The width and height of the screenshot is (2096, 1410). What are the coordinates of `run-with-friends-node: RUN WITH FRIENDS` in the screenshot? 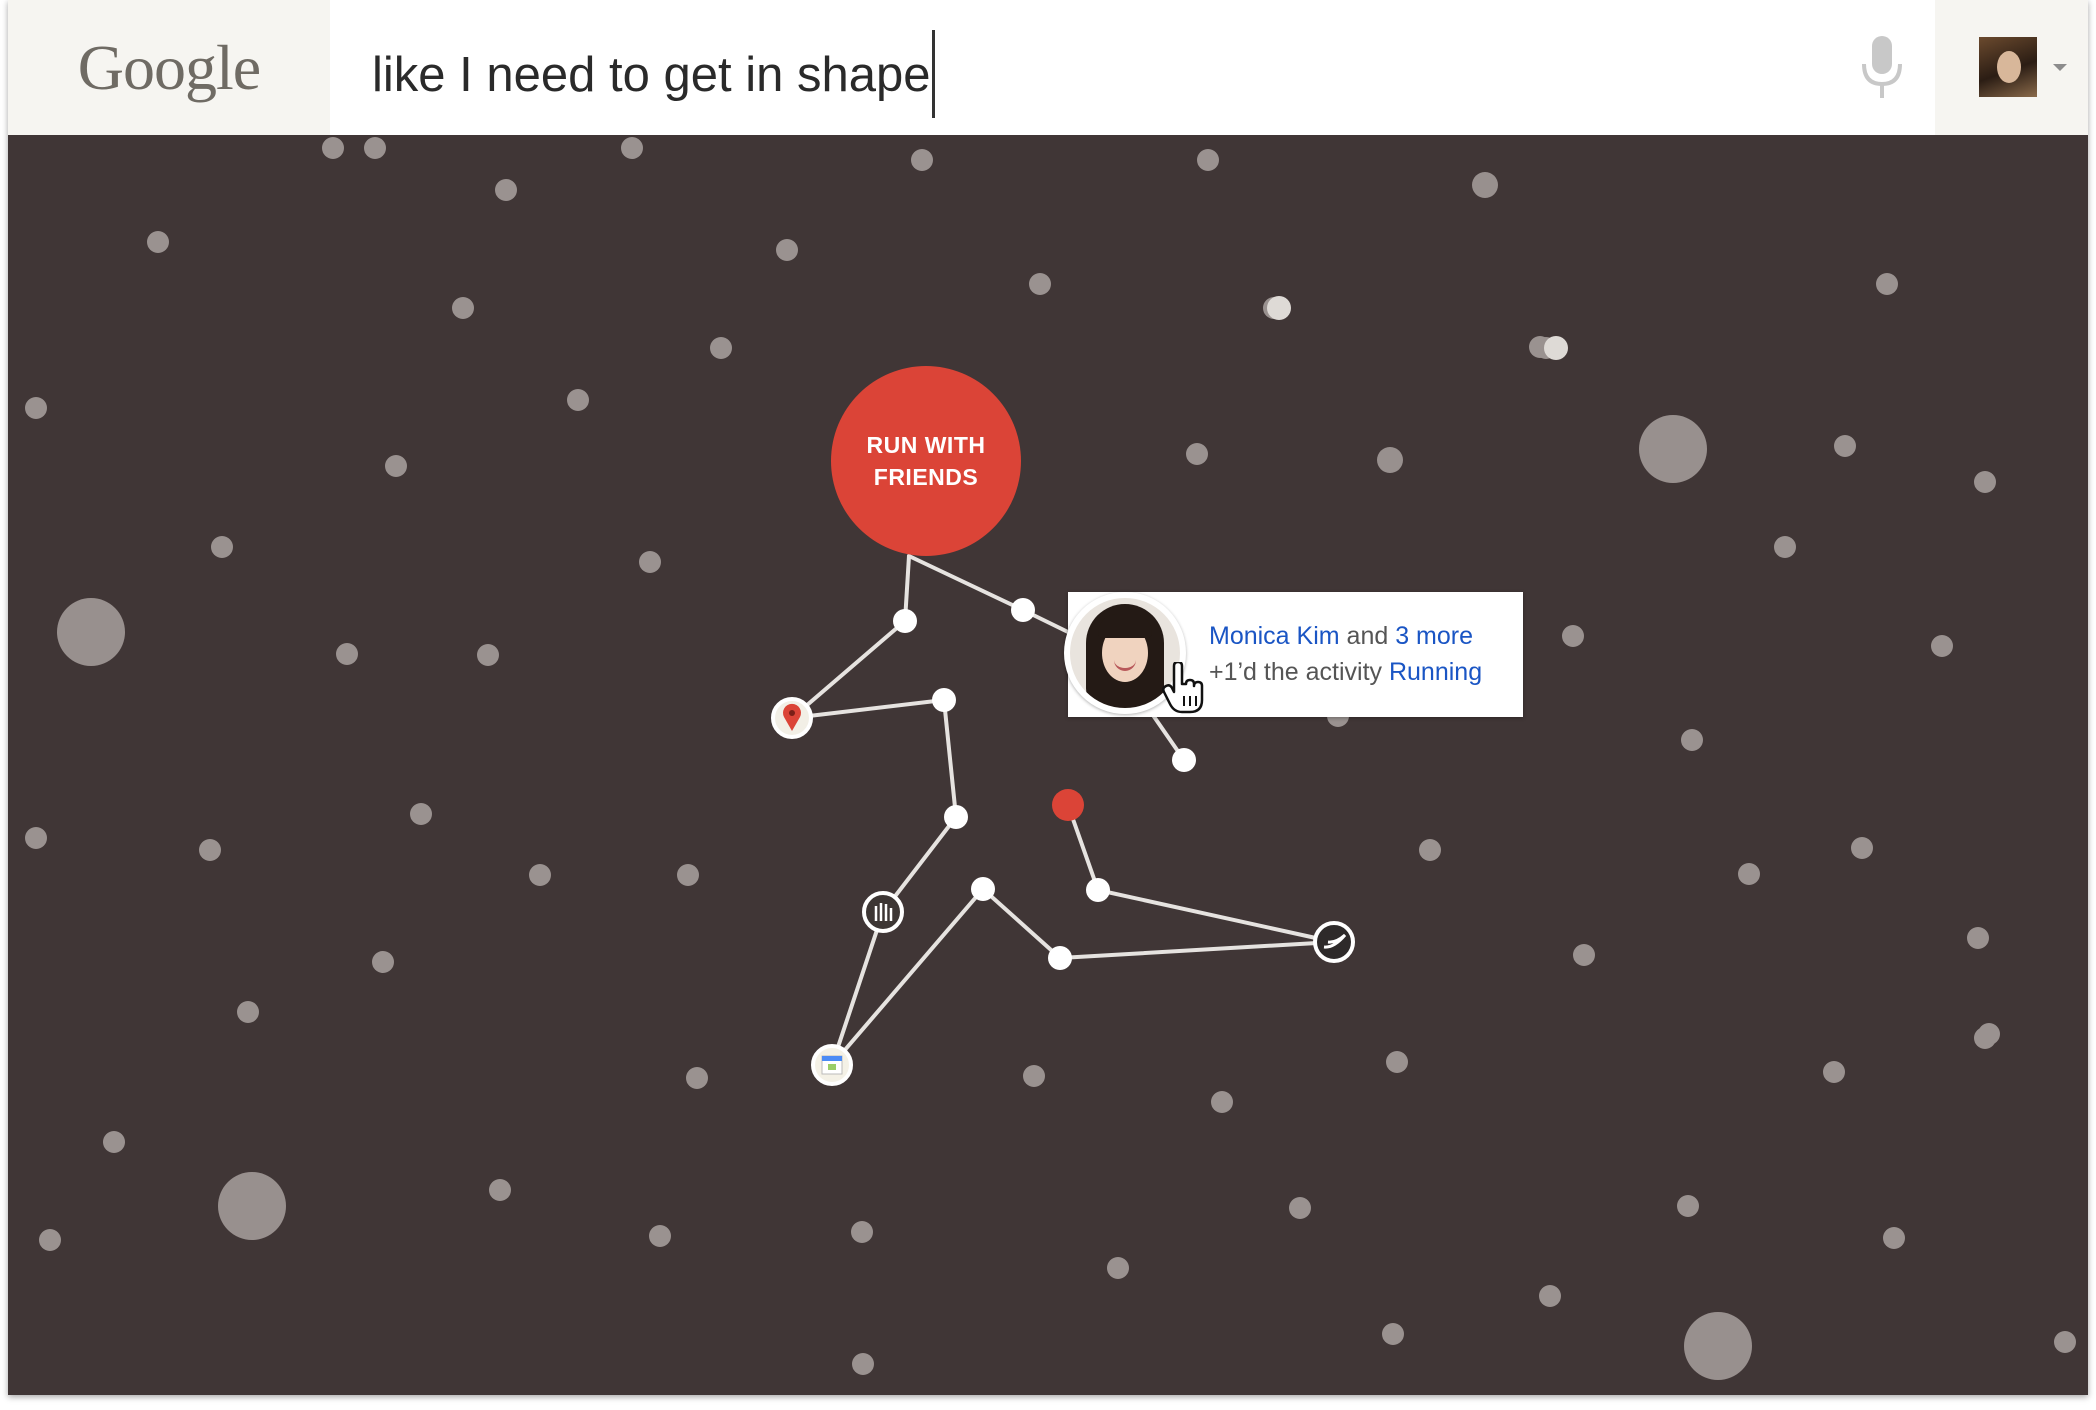 It's located at (926, 461).